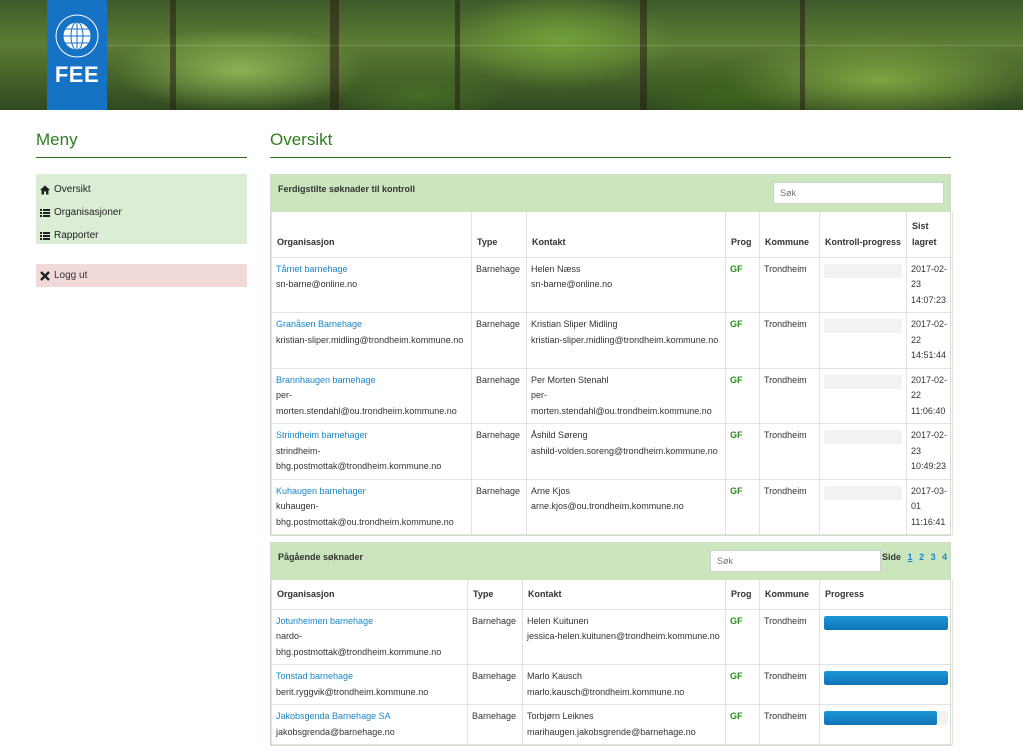 This screenshot has width=1023, height=746. I want to click on page-title-divider, so click(610, 157).